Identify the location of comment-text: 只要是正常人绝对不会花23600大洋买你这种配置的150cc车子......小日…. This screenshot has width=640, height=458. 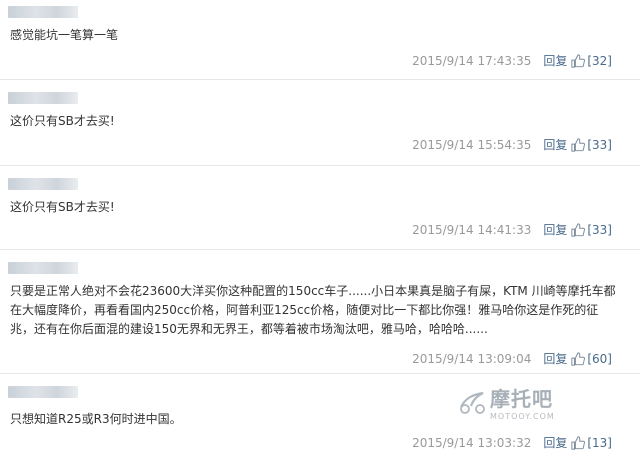
(313, 310).